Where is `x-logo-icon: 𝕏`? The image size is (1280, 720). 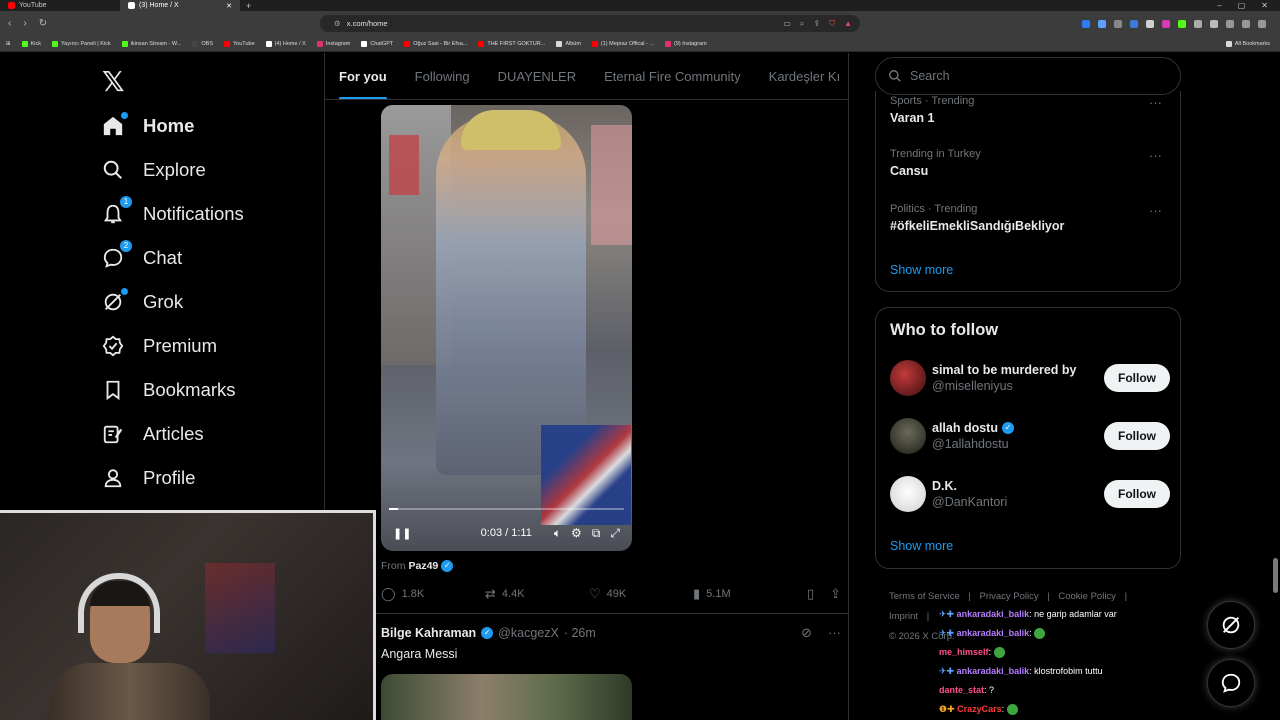 x-logo-icon: 𝕏 is located at coordinates (113, 81).